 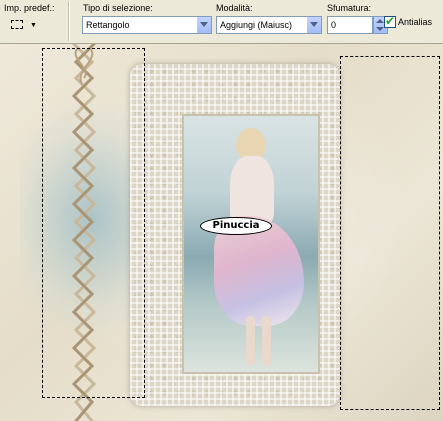 I want to click on spin-down-icon, so click(x=380, y=29).